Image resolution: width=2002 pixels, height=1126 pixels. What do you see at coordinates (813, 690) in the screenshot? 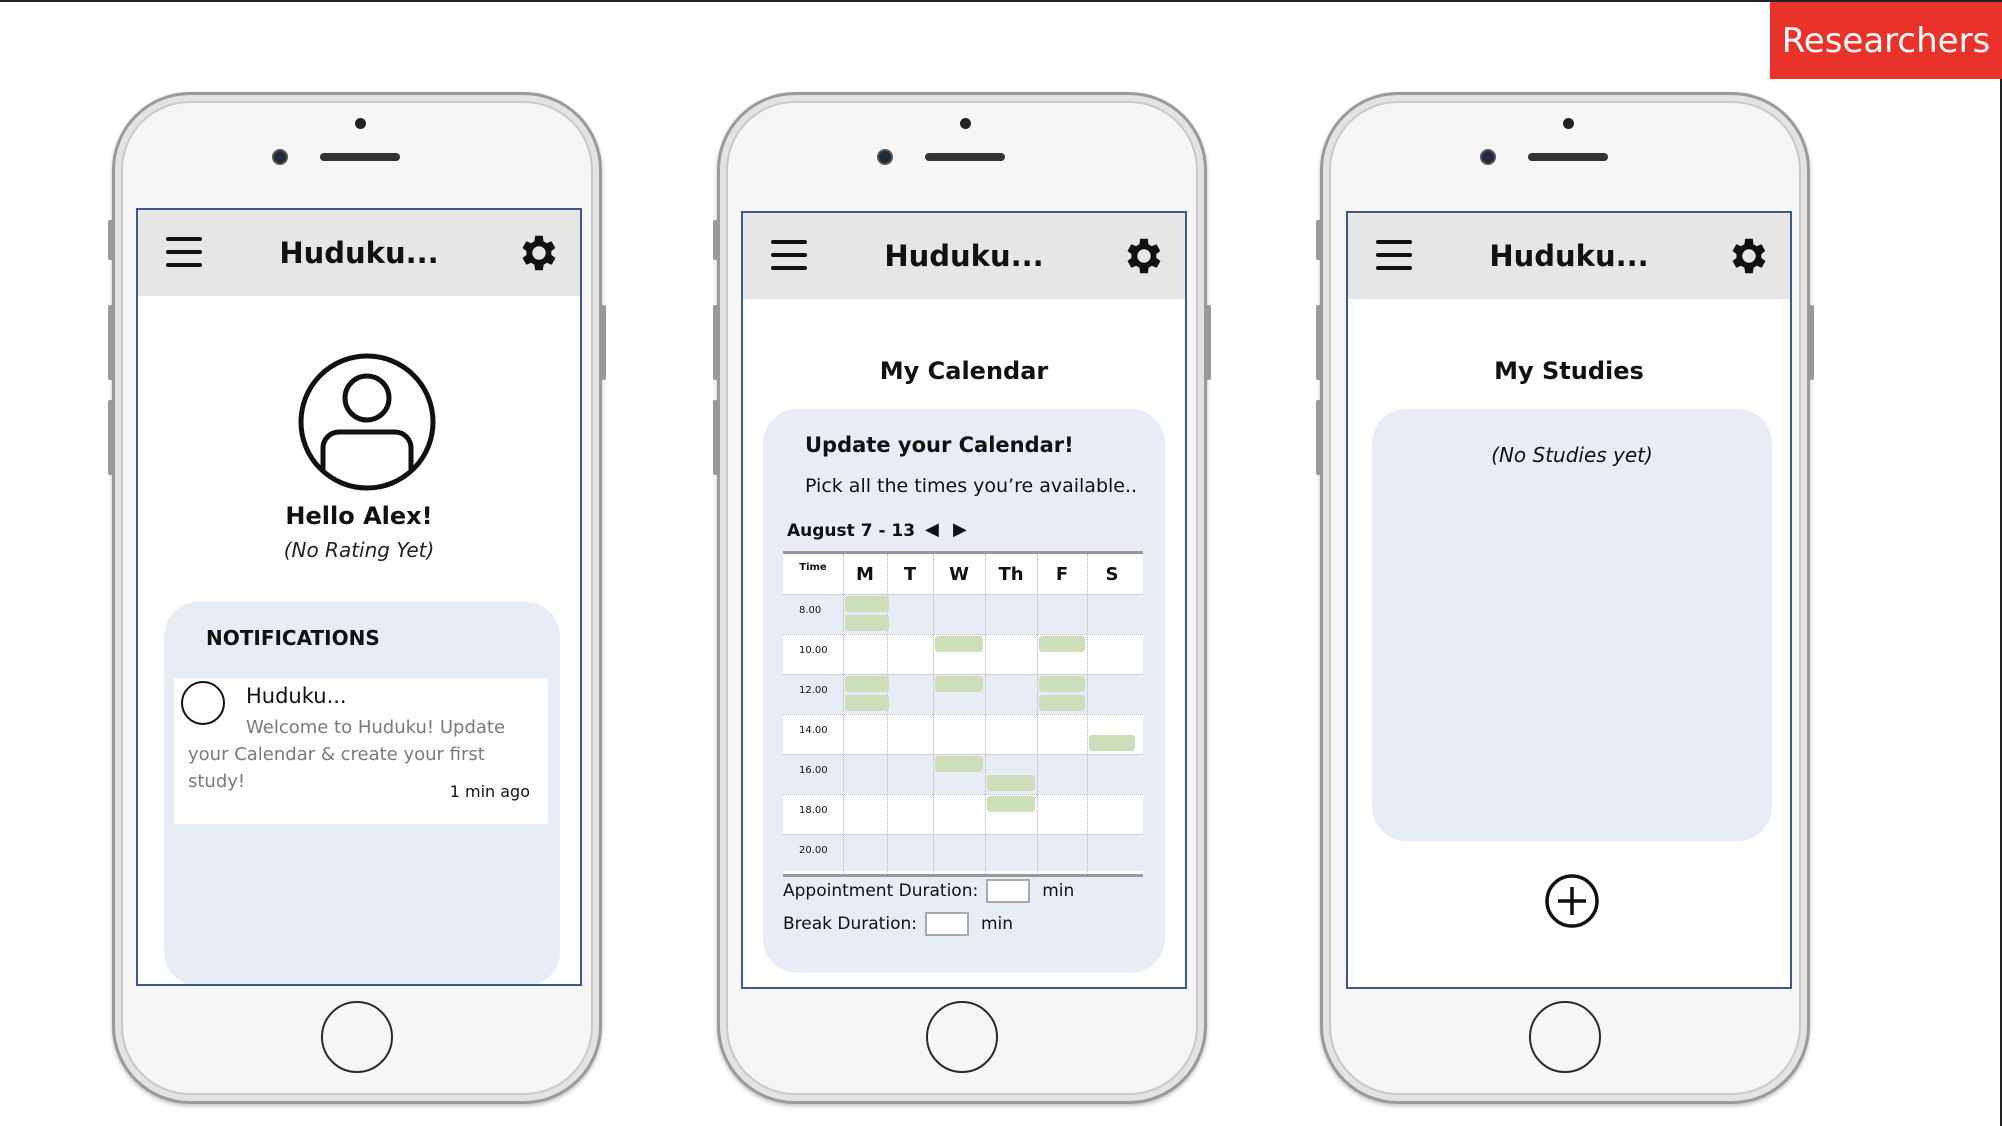
I see `time-label: 12.00` at bounding box center [813, 690].